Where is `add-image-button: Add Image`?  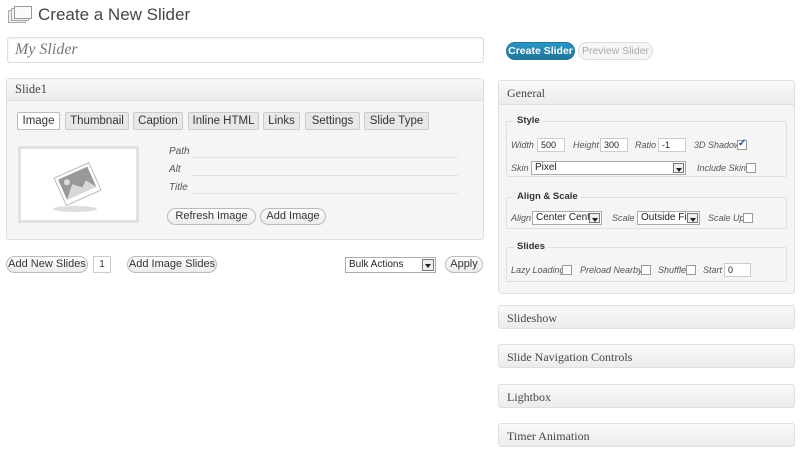 add-image-button: Add Image is located at coordinates (293, 216).